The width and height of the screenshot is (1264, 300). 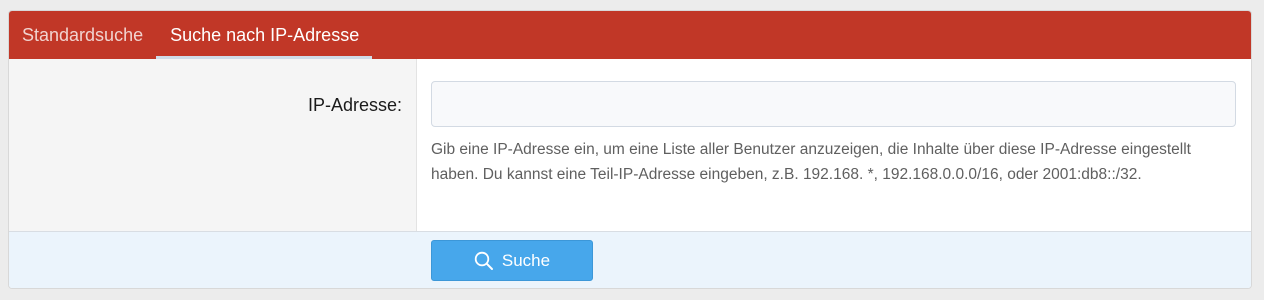 I want to click on tab-label: Standardsuche, so click(x=83, y=34).